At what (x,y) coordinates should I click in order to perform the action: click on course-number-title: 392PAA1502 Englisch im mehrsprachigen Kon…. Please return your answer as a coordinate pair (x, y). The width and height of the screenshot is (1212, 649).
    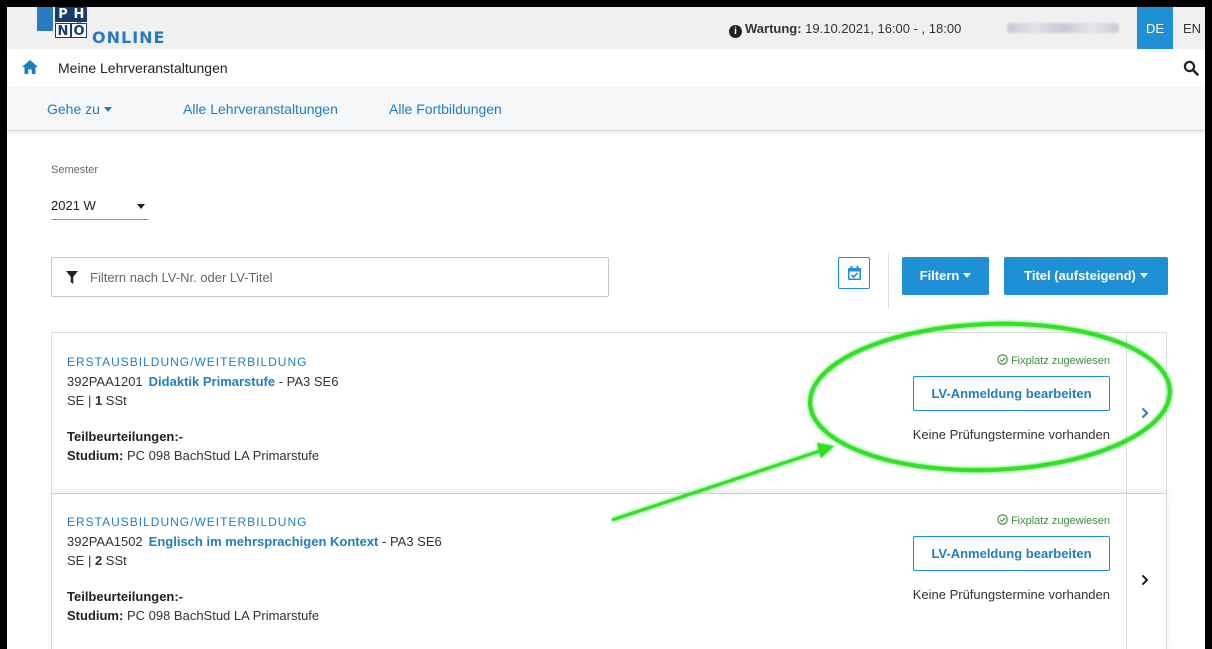
    Looking at the image, I should click on (254, 541).